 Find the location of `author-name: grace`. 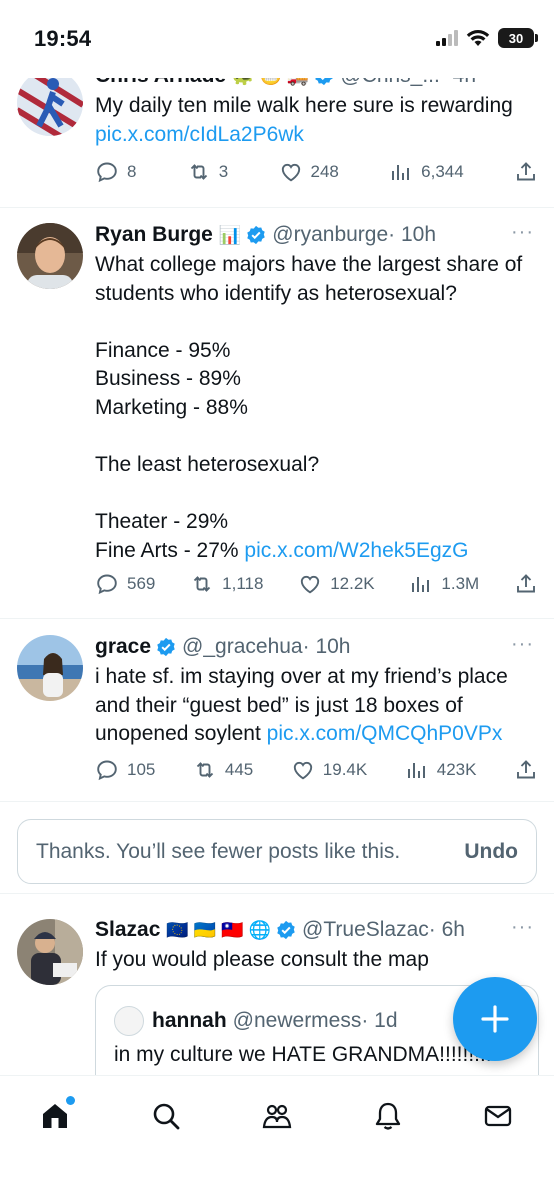

author-name: grace is located at coordinates (123, 647).